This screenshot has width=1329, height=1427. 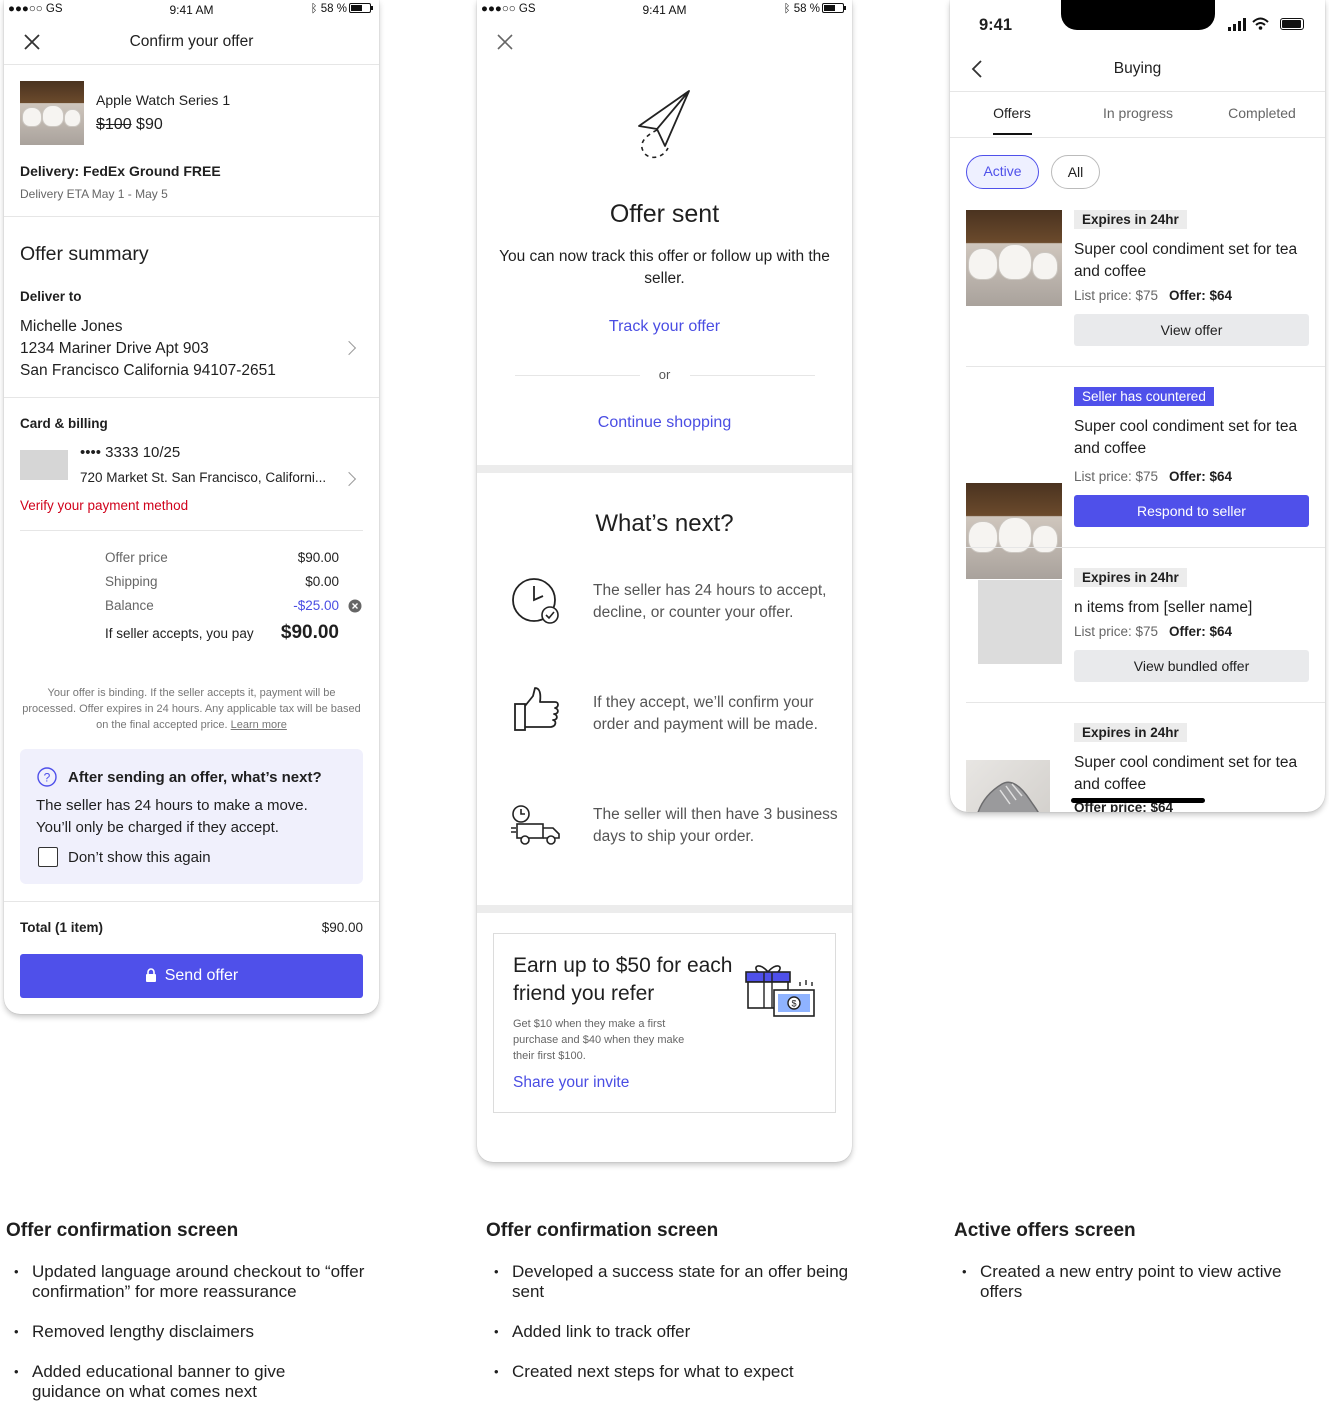 What do you see at coordinates (342, 927) in the screenshot?
I see `total-value: $90.00` at bounding box center [342, 927].